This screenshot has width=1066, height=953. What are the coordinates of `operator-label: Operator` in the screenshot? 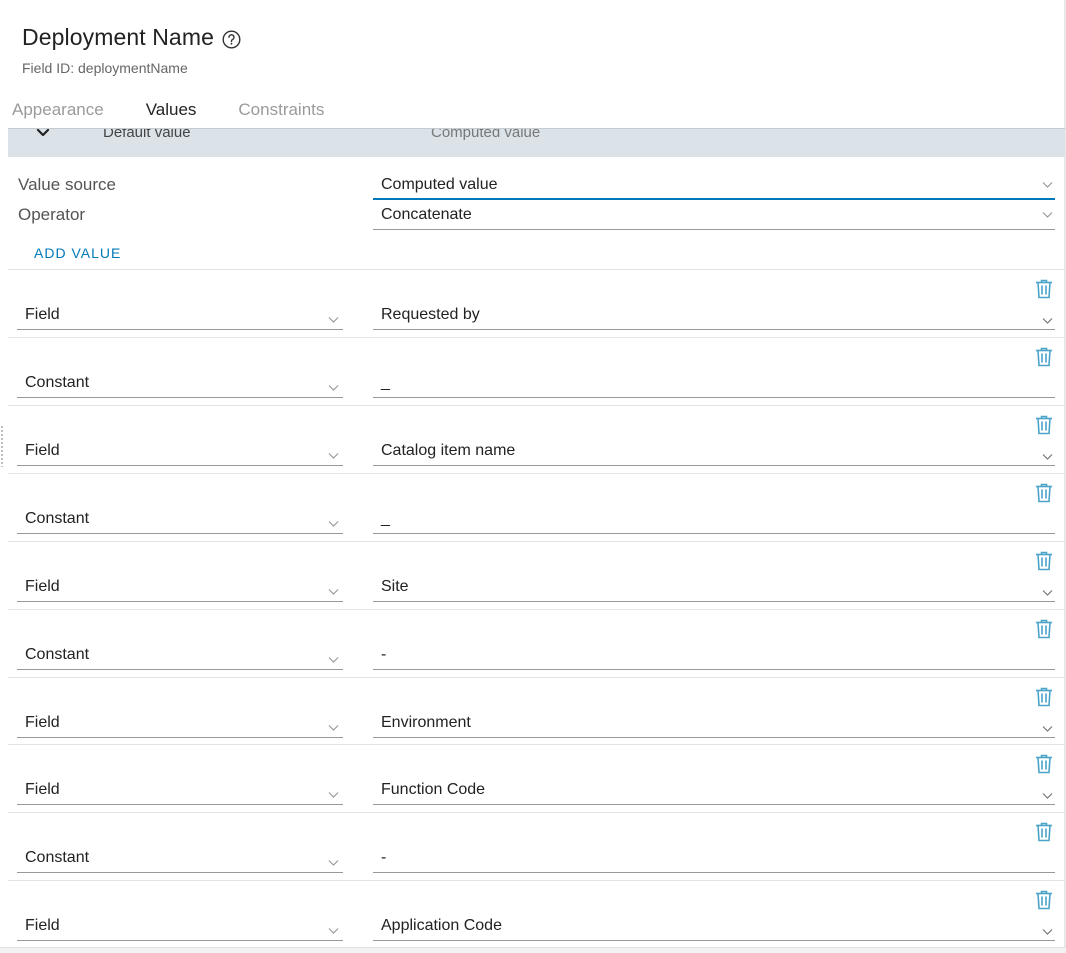 It's located at (52, 214).